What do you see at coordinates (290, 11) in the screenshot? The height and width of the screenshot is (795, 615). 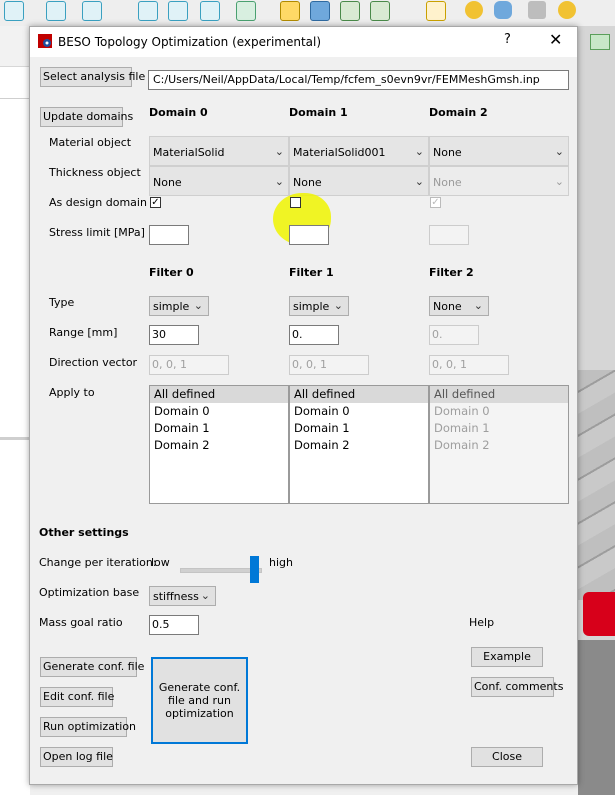 I see `part-icon` at bounding box center [290, 11].